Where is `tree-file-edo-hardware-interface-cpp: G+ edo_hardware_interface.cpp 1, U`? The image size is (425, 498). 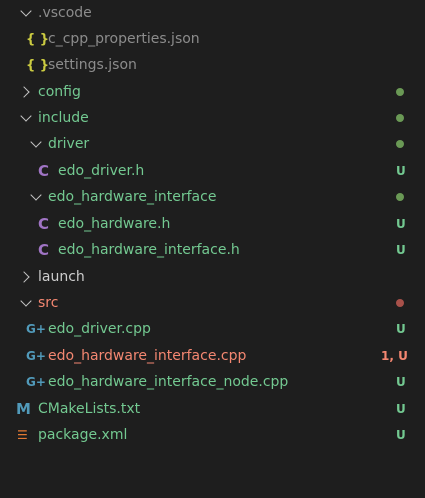
tree-file-edo-hardware-interface-cpp: G+ edo_hardware_interface.cpp 1, U is located at coordinates (212, 356).